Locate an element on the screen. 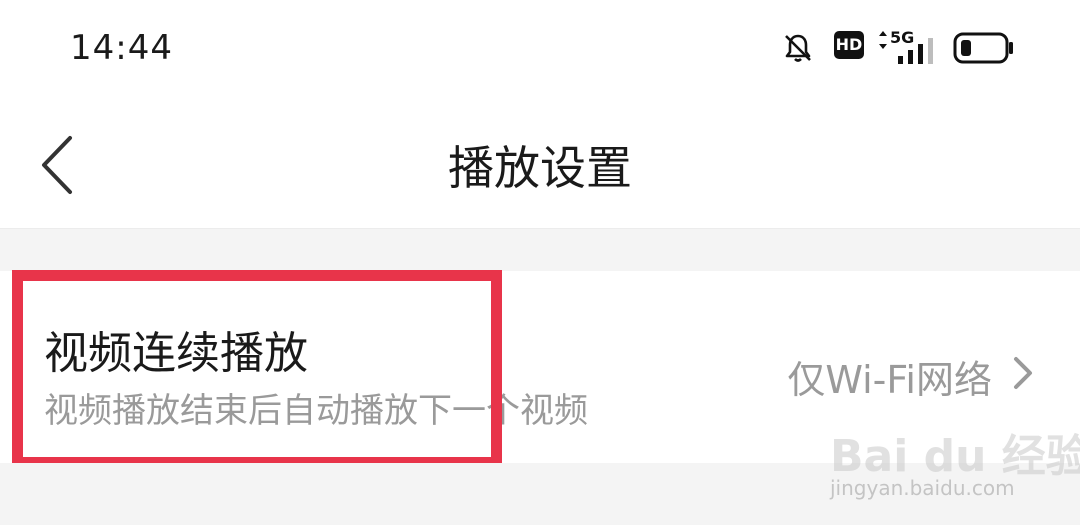  status-icons: HD 5G is located at coordinates (910, 48).